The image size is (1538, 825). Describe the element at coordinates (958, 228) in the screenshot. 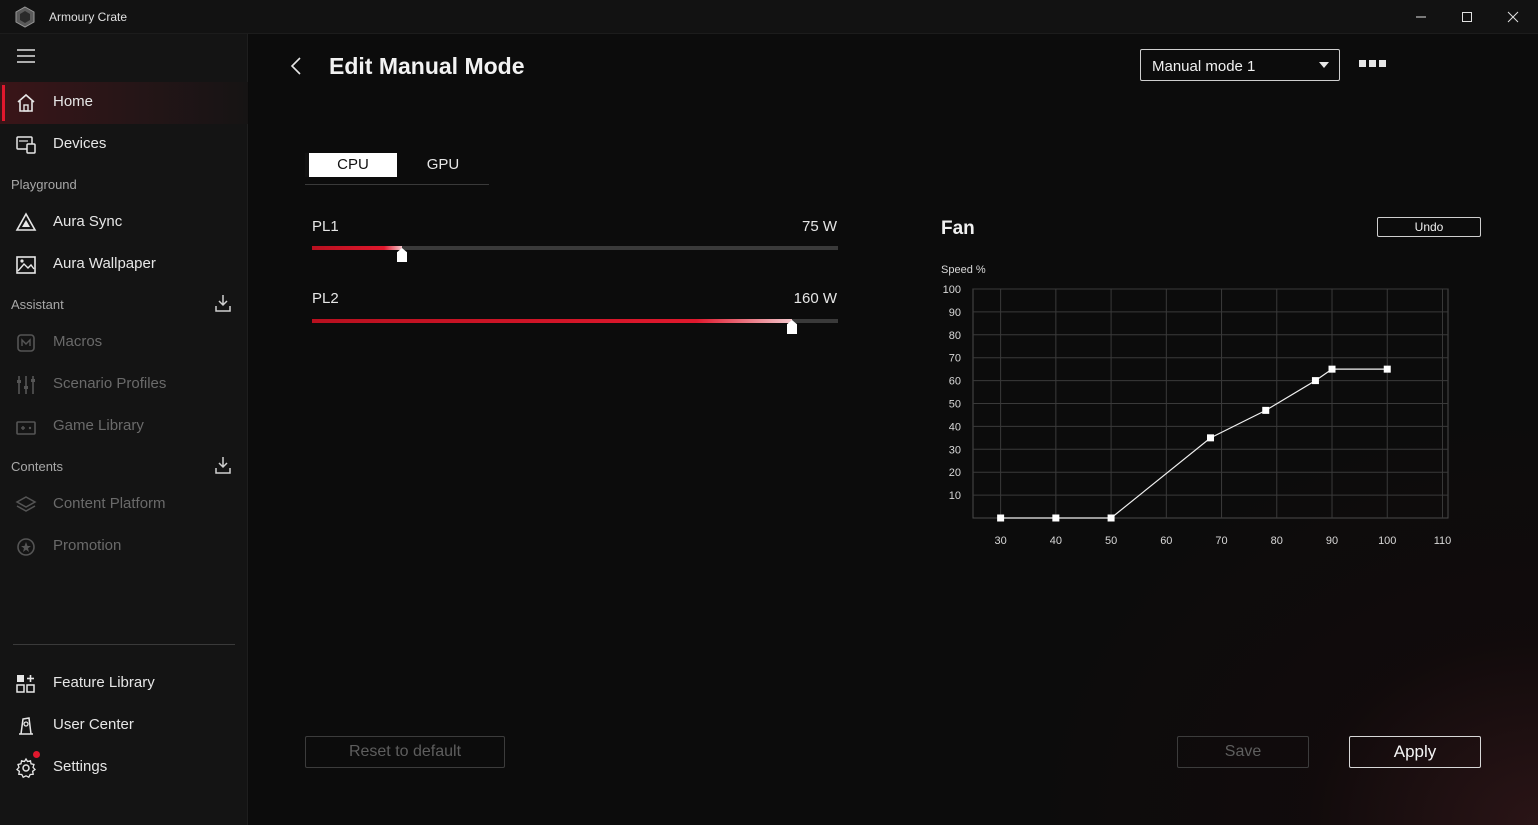

I see `fan-title: Fan` at that location.